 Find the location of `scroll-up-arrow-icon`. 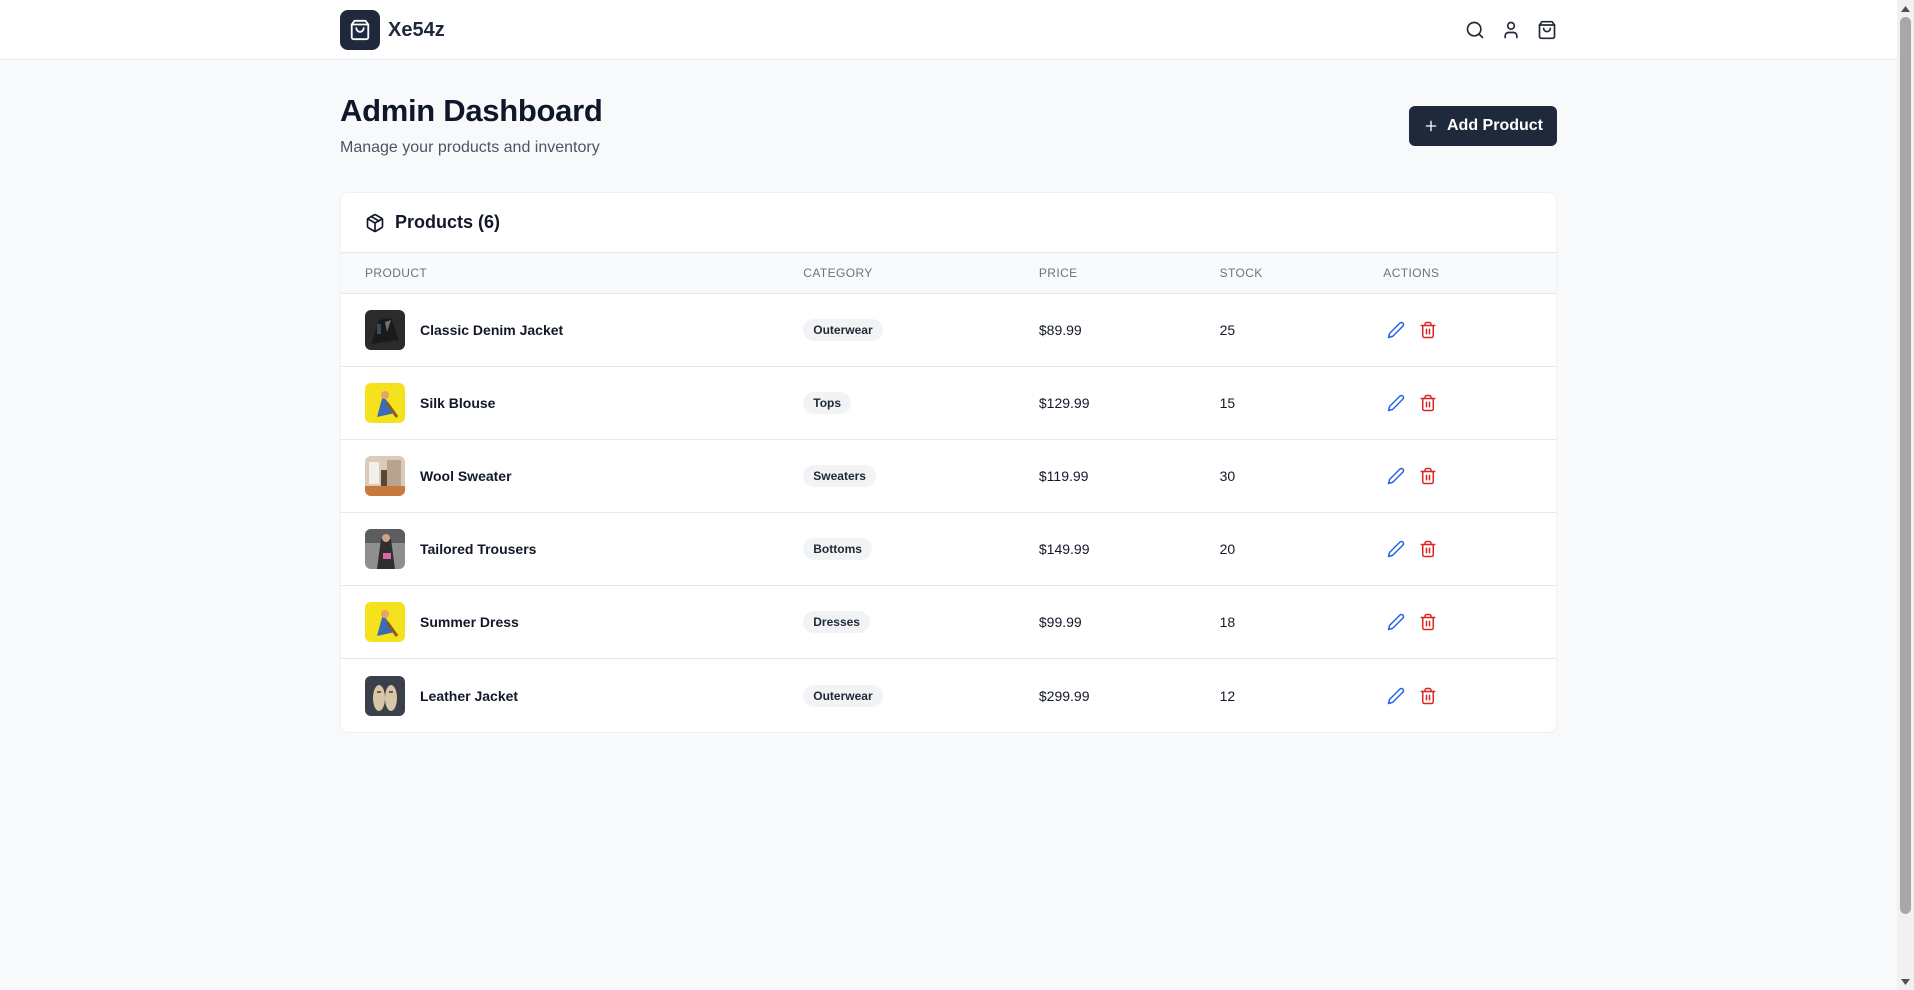

scroll-up-arrow-icon is located at coordinates (1905, 8).